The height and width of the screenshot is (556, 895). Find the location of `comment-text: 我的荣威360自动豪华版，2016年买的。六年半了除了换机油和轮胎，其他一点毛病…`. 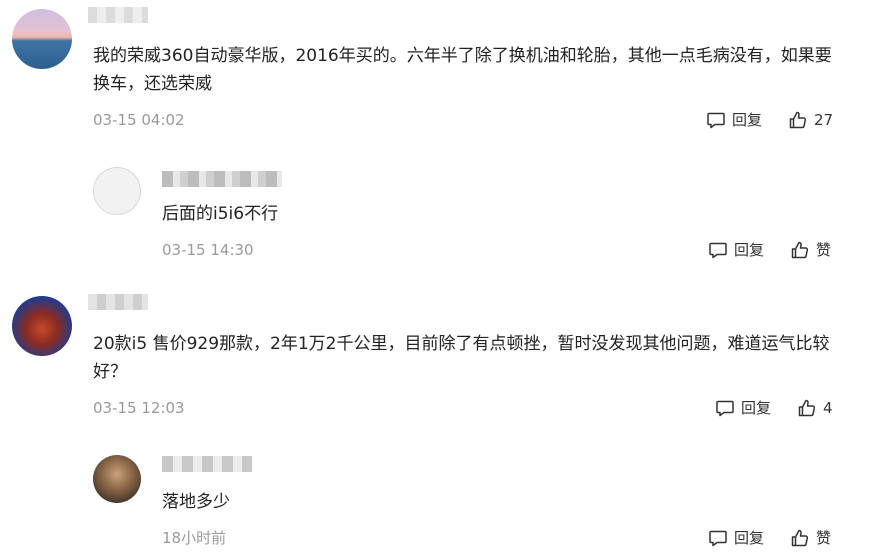

comment-text: 我的荣威360自动豪华版，2016年买的。六年半了除了换机油和轮胎，其他一点毛病… is located at coordinates (462, 70).